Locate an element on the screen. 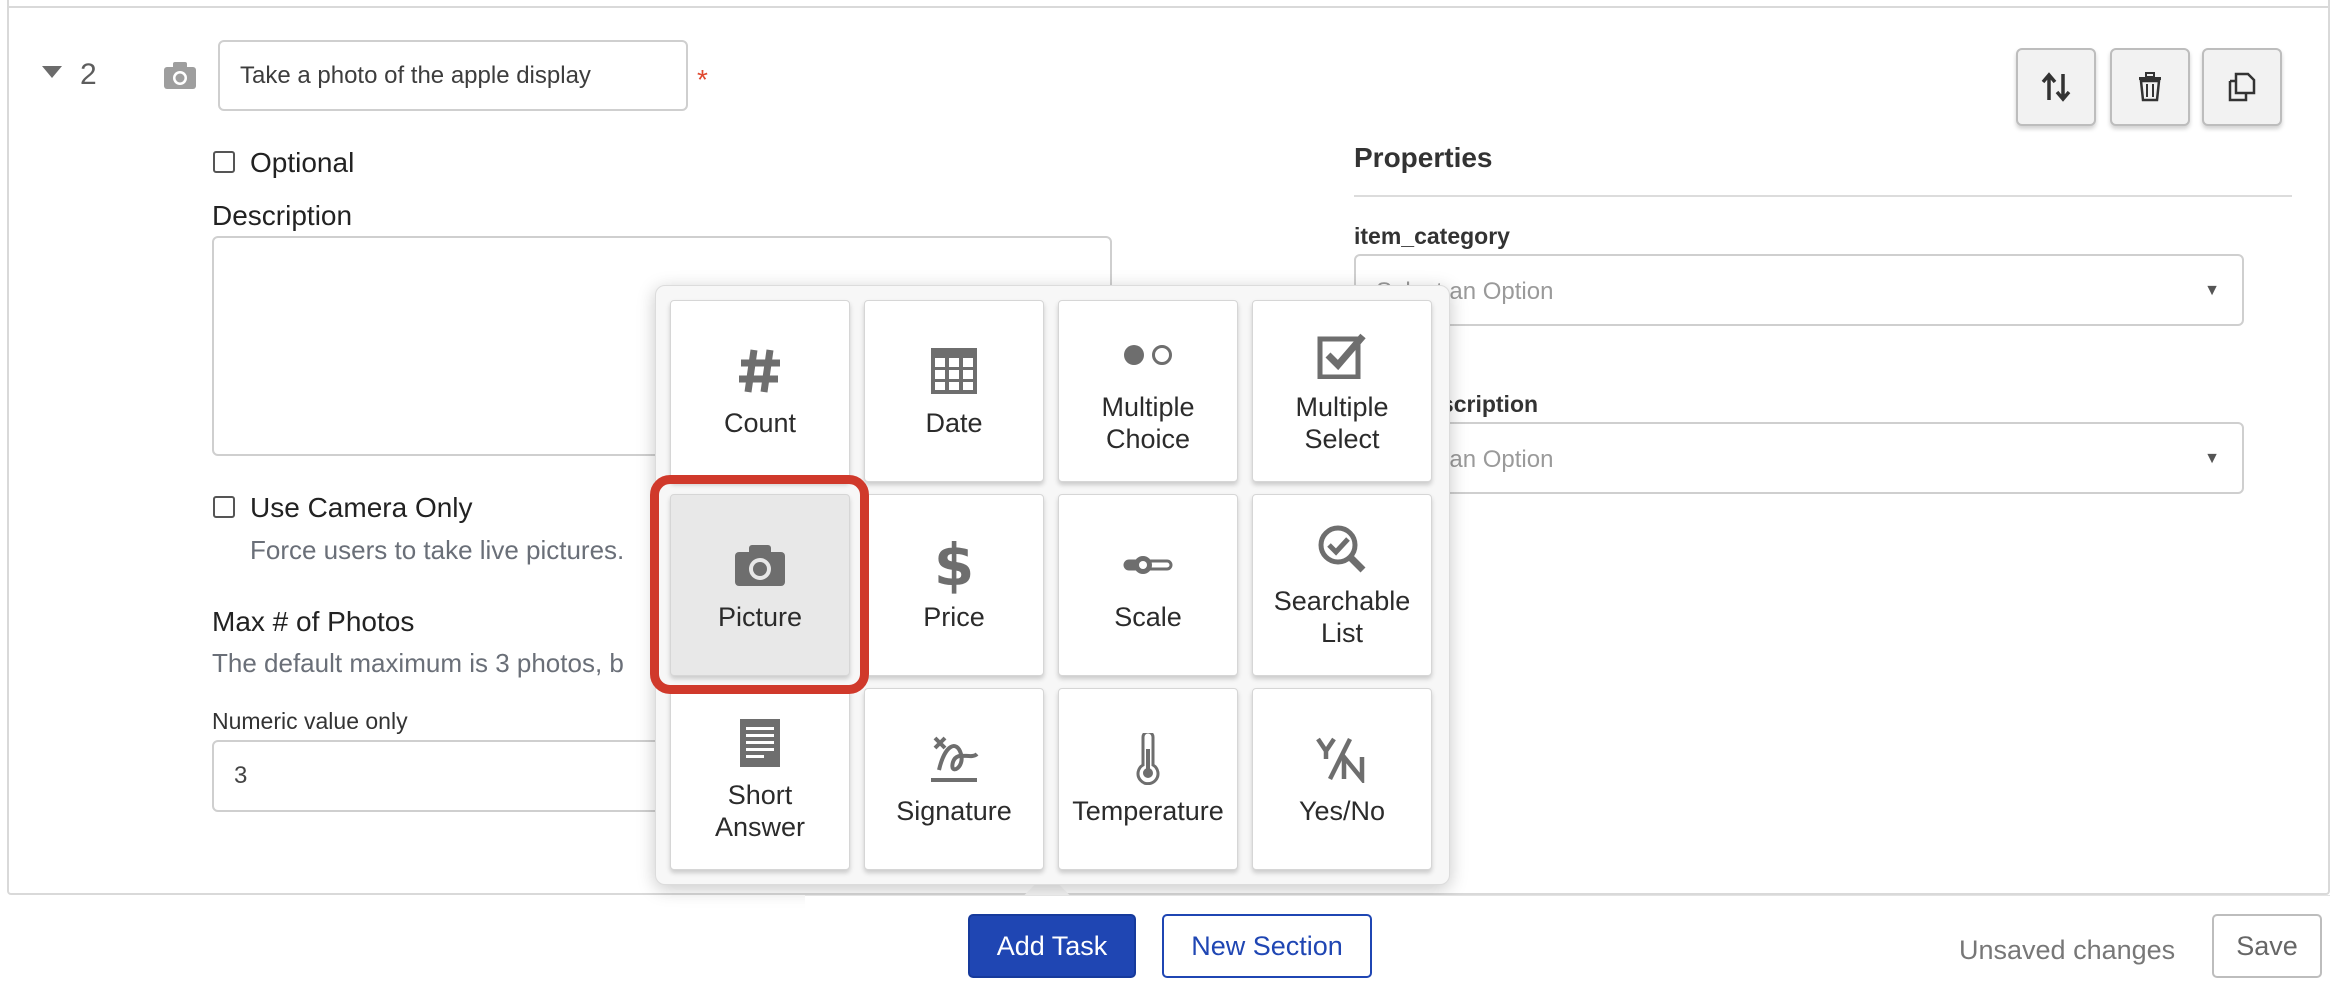  trash-icon is located at coordinates (2150, 87).